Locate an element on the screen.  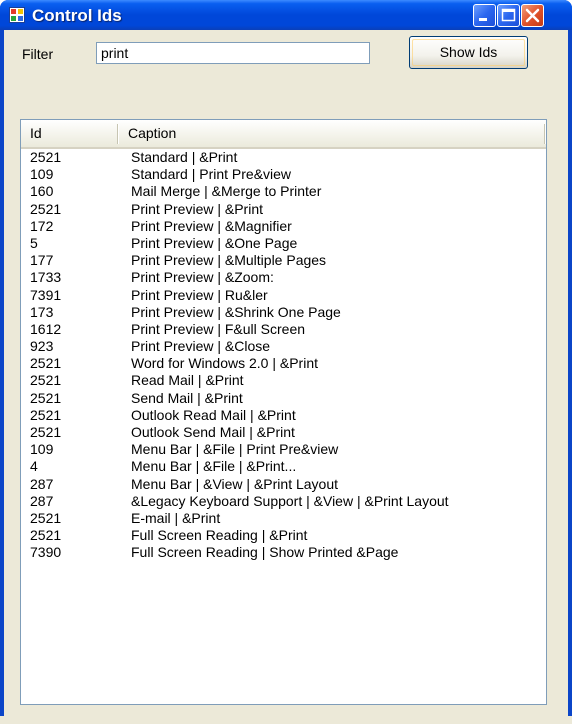
list-item-caption: Word for Windows 2.0 | &Print is located at coordinates (224, 363).